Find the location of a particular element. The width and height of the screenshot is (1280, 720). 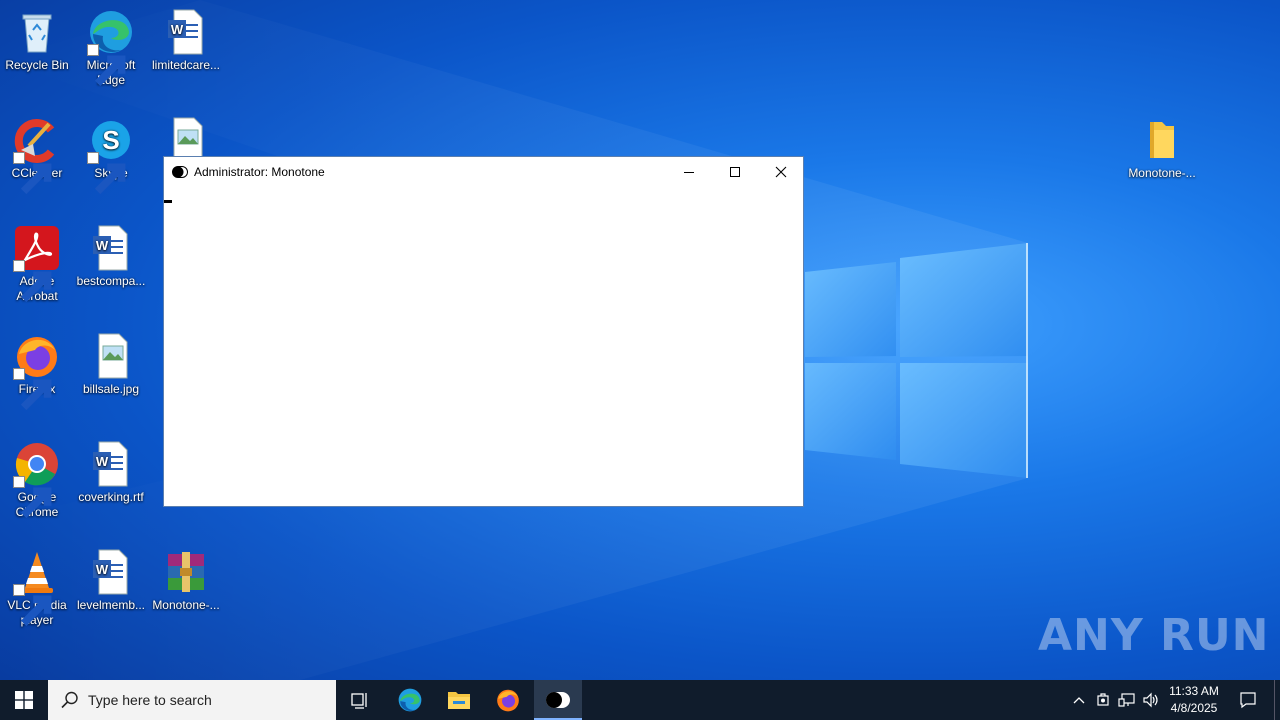

taskbar-firefox-button is located at coordinates (508, 700).